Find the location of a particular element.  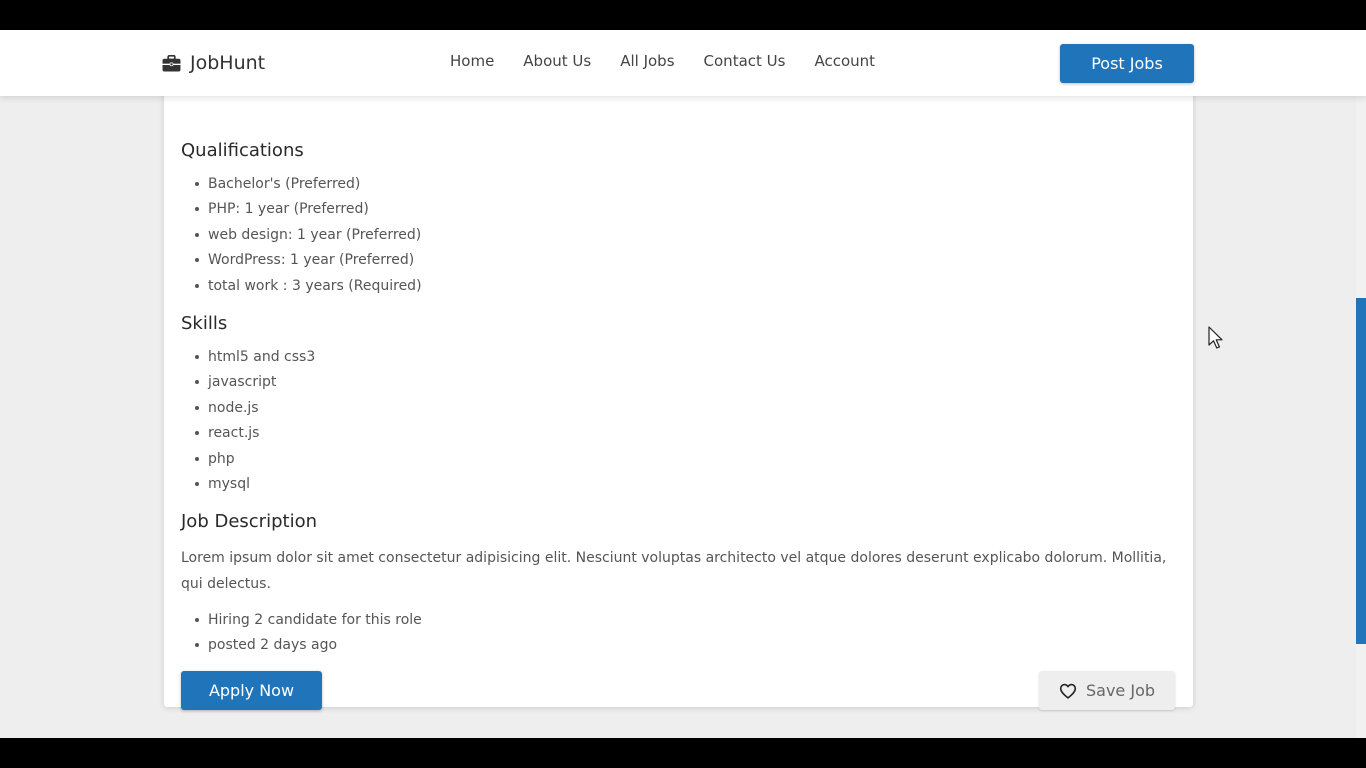

nav-contact-us: Contact Us is located at coordinates (745, 61).